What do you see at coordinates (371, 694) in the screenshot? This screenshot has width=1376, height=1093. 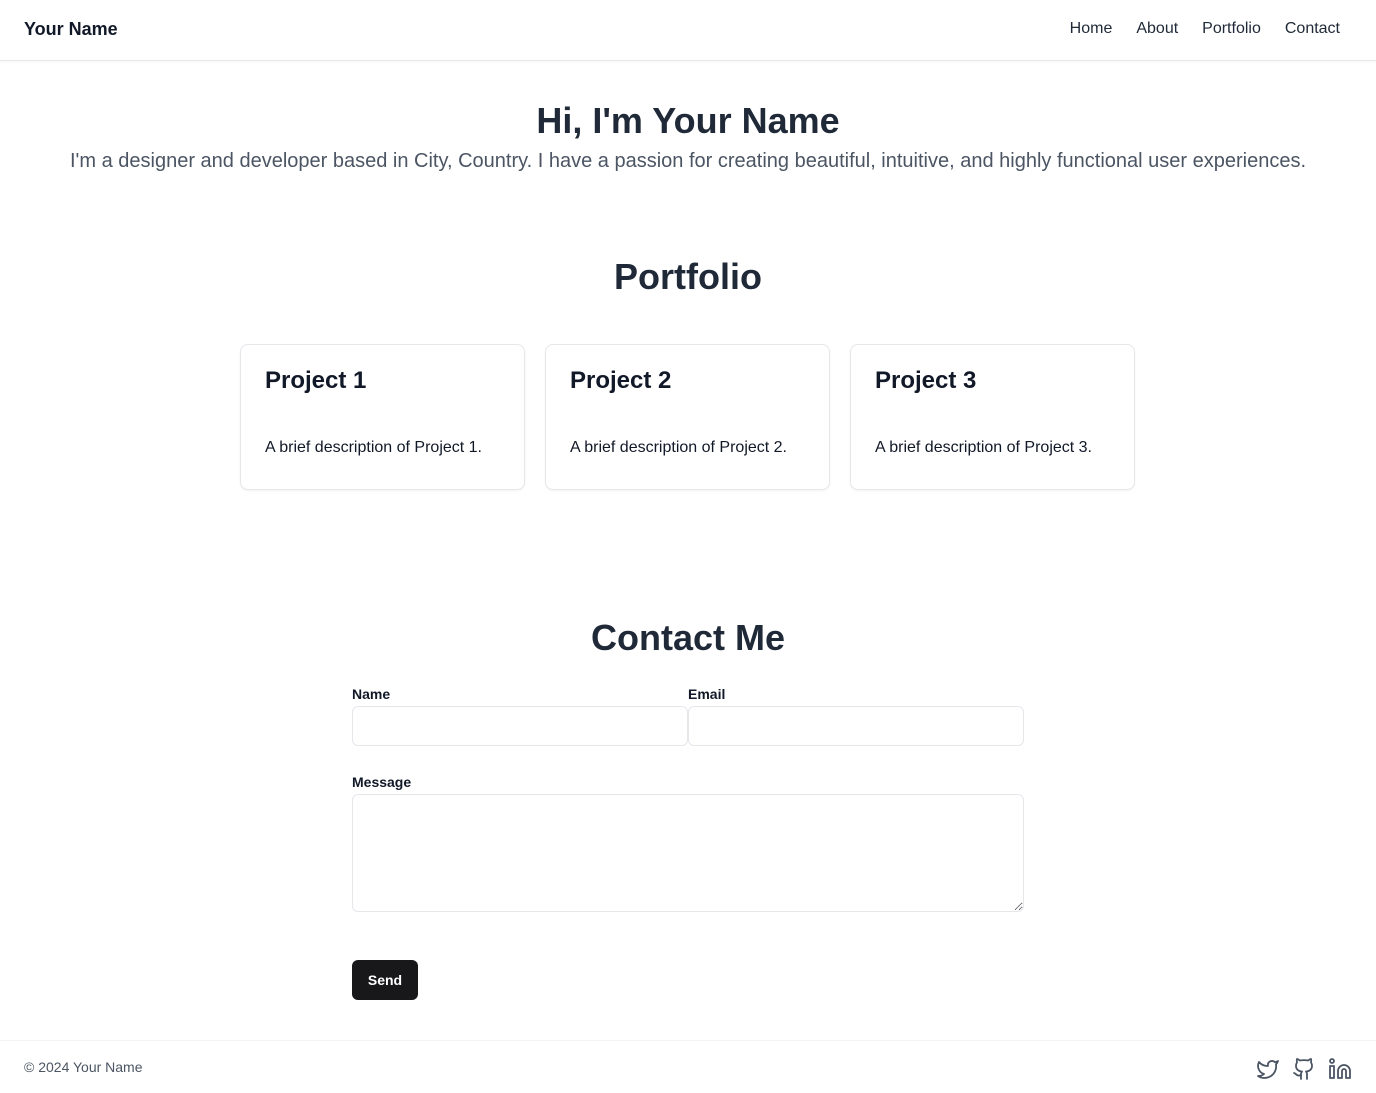 I see `name-label: Name` at bounding box center [371, 694].